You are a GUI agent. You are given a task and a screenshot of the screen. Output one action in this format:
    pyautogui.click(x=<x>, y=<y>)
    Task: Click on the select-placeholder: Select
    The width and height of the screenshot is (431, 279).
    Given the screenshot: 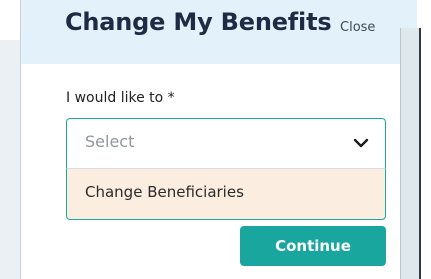 What is the action you would take?
    pyautogui.click(x=110, y=141)
    